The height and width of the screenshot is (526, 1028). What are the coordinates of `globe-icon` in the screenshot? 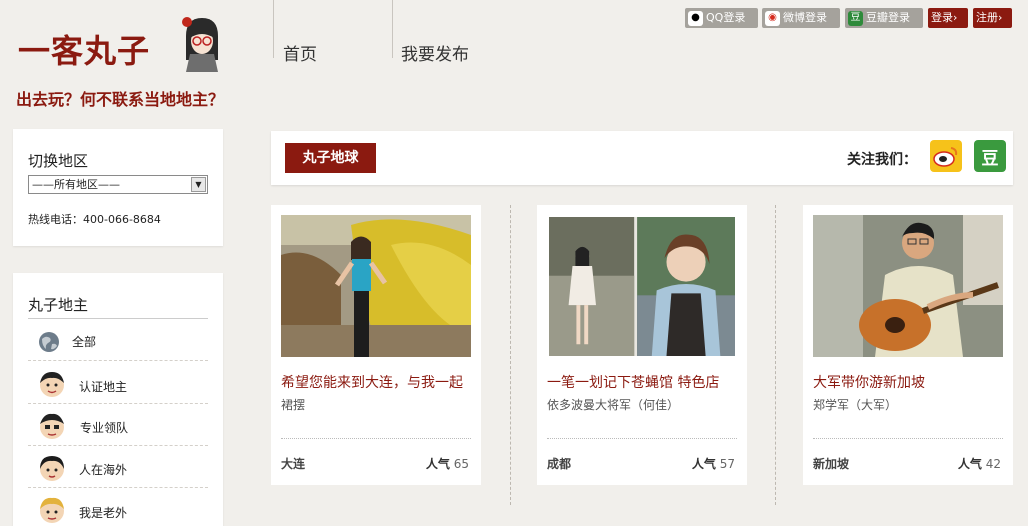 It's located at (49, 342).